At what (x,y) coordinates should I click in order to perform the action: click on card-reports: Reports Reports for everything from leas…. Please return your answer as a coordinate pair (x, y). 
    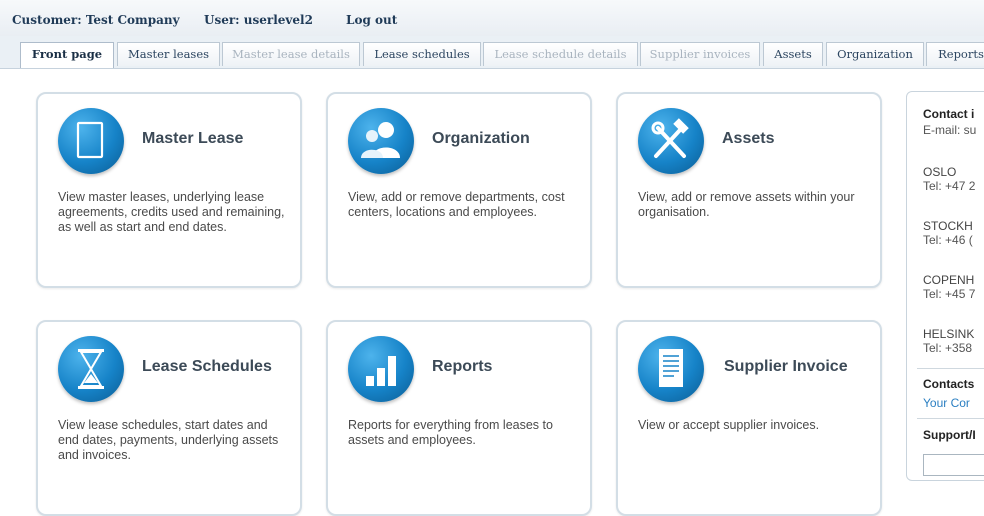
    Looking at the image, I should click on (459, 418).